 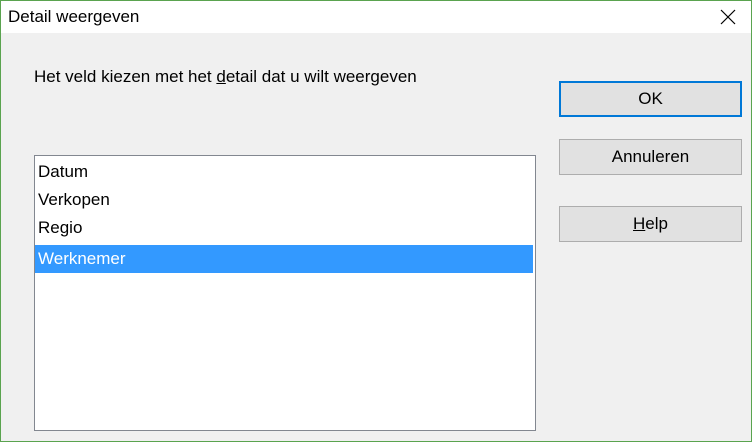 What do you see at coordinates (125, 76) in the screenshot?
I see `prompt-text-start: Het veld kiezen met het` at bounding box center [125, 76].